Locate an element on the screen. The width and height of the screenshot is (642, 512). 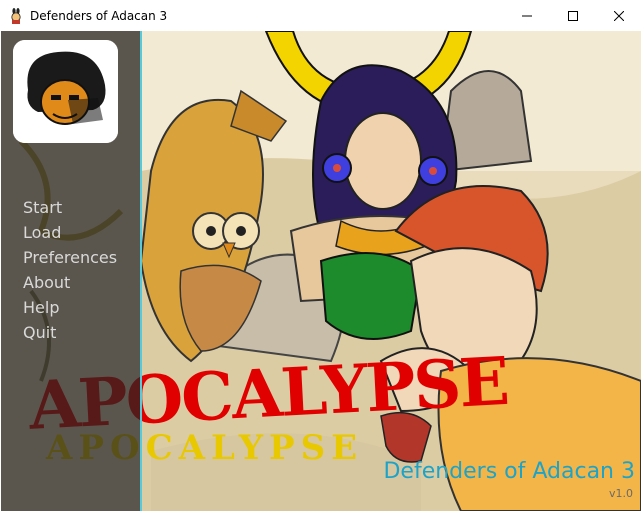
version-label: v1.0 is located at coordinates (620, 493).